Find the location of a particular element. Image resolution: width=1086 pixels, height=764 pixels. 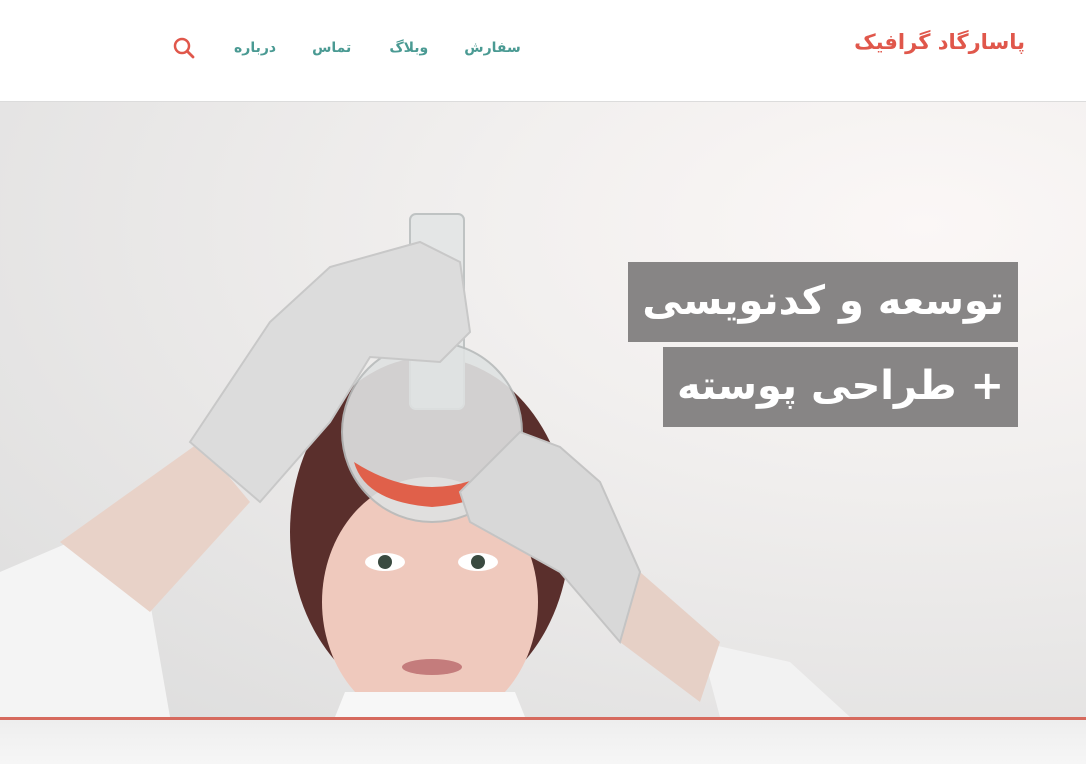

search-icon is located at coordinates (184, 48).